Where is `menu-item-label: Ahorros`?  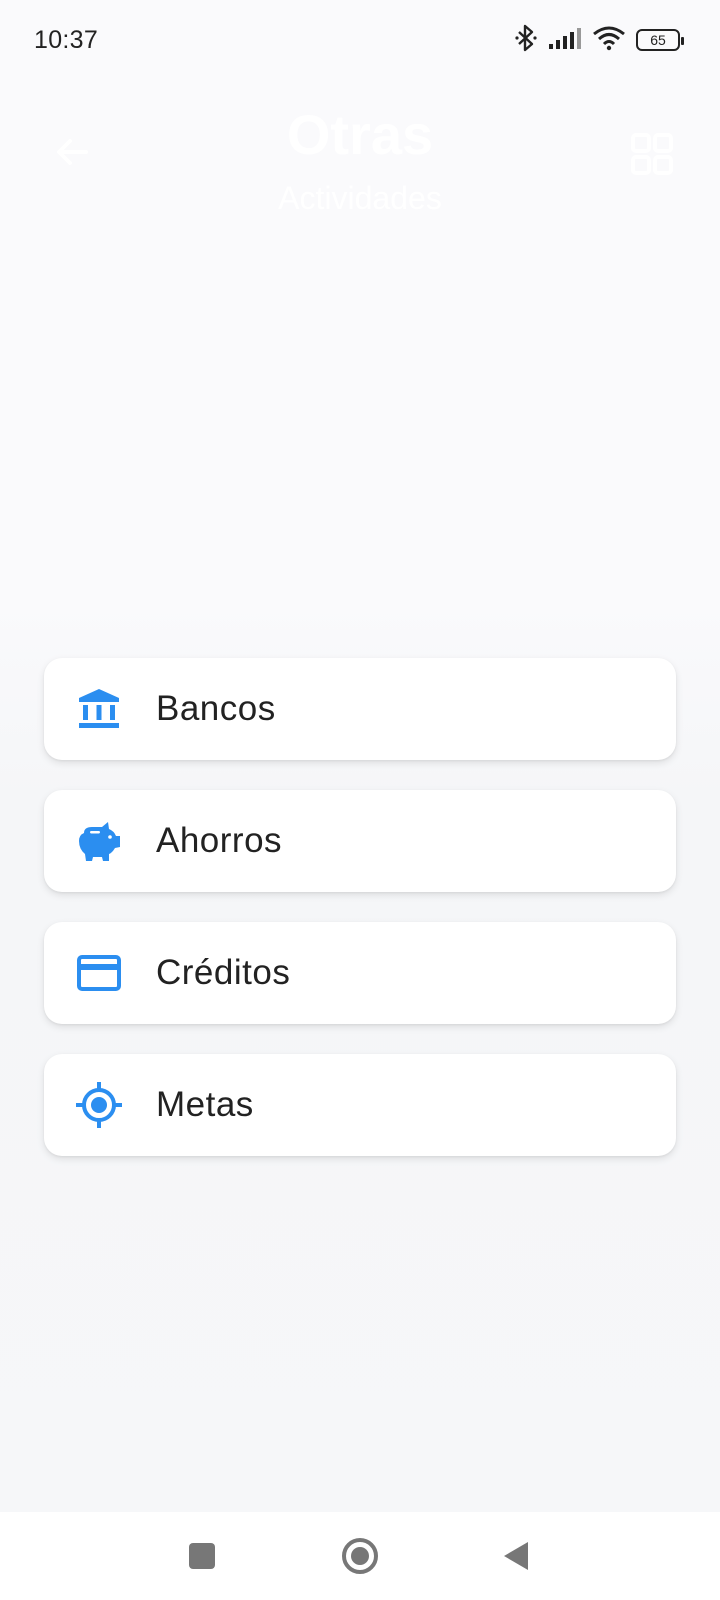
menu-item-label: Ahorros is located at coordinates (219, 840).